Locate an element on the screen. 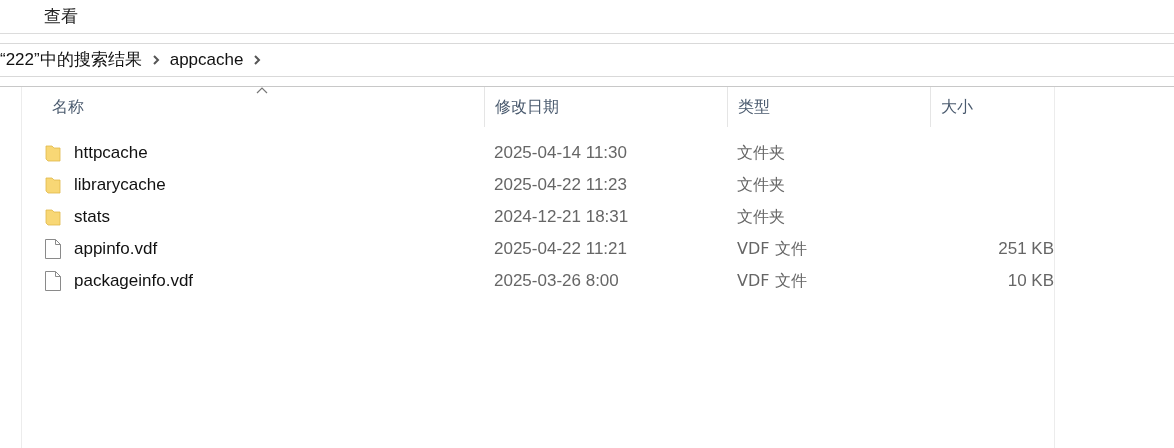  file-name: httpcache is located at coordinates (107, 153).